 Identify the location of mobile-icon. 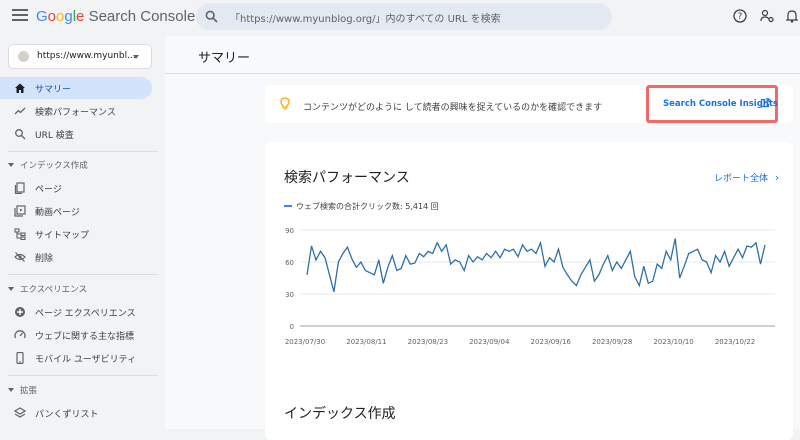
(20, 358).